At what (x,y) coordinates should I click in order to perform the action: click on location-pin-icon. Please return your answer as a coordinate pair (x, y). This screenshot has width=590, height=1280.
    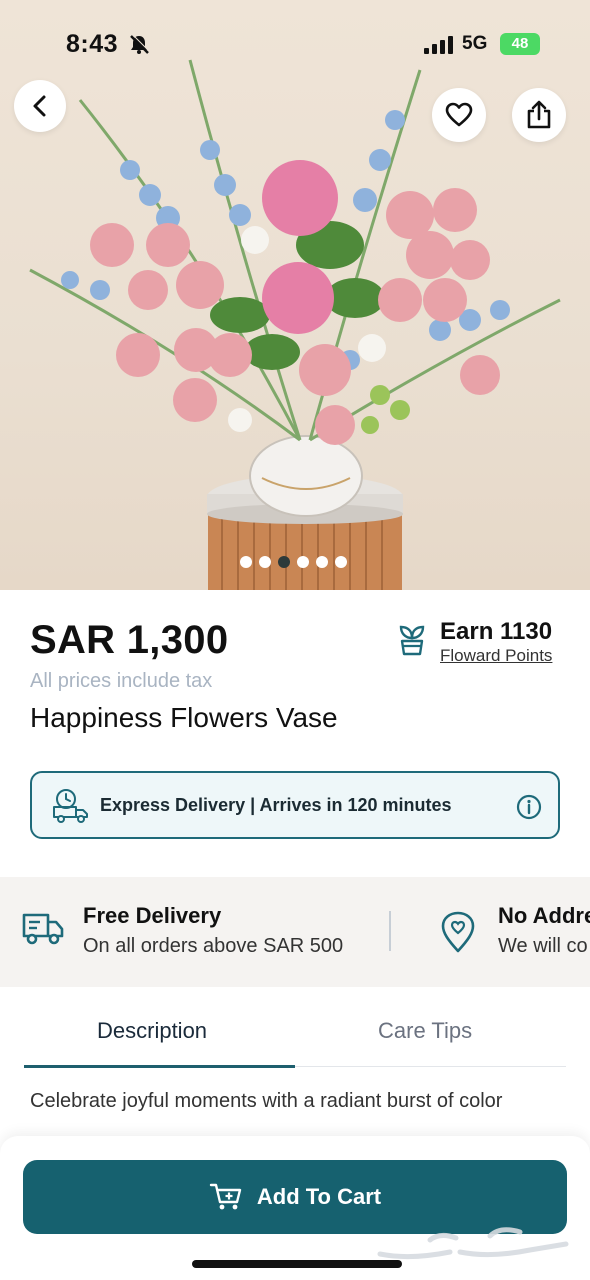
    Looking at the image, I should click on (458, 932).